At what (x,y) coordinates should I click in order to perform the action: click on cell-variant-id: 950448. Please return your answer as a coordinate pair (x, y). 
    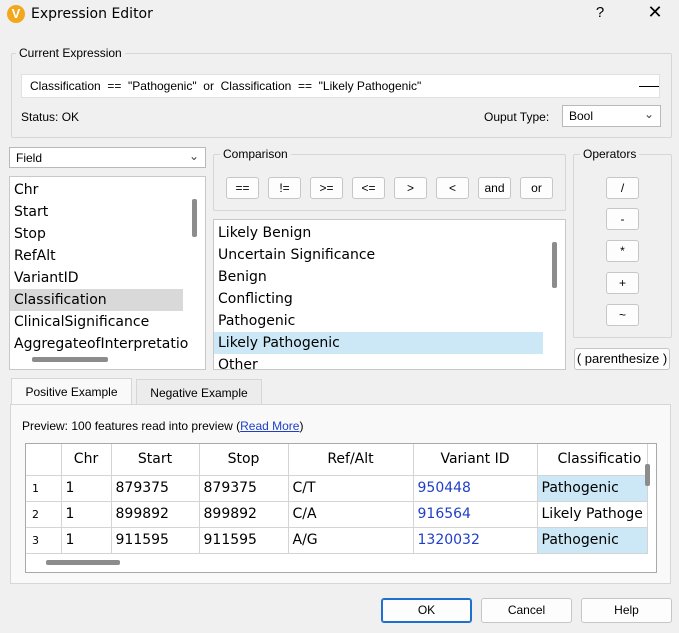
    Looking at the image, I should click on (475, 488).